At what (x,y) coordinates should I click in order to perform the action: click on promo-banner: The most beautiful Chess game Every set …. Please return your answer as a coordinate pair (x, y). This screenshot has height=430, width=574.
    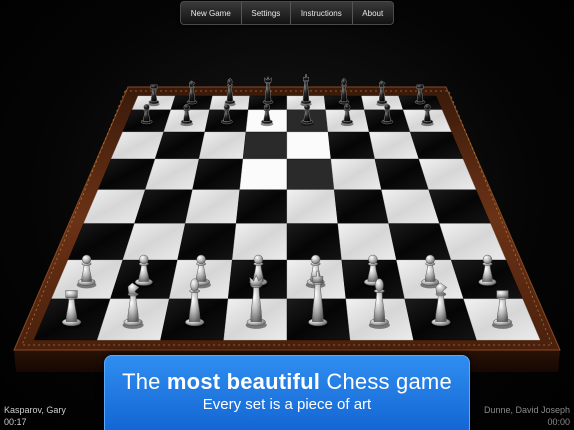
    Looking at the image, I should click on (287, 392).